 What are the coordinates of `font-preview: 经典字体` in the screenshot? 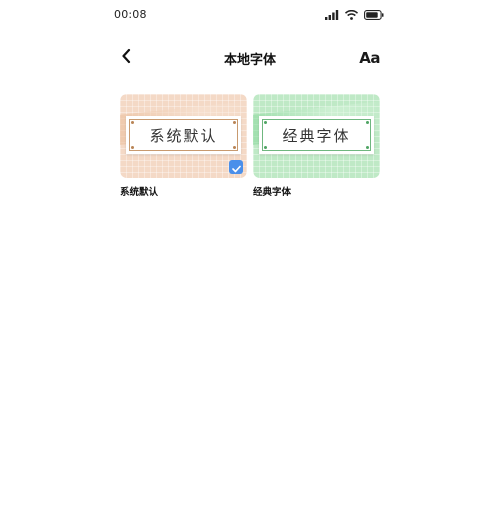 It's located at (316, 136).